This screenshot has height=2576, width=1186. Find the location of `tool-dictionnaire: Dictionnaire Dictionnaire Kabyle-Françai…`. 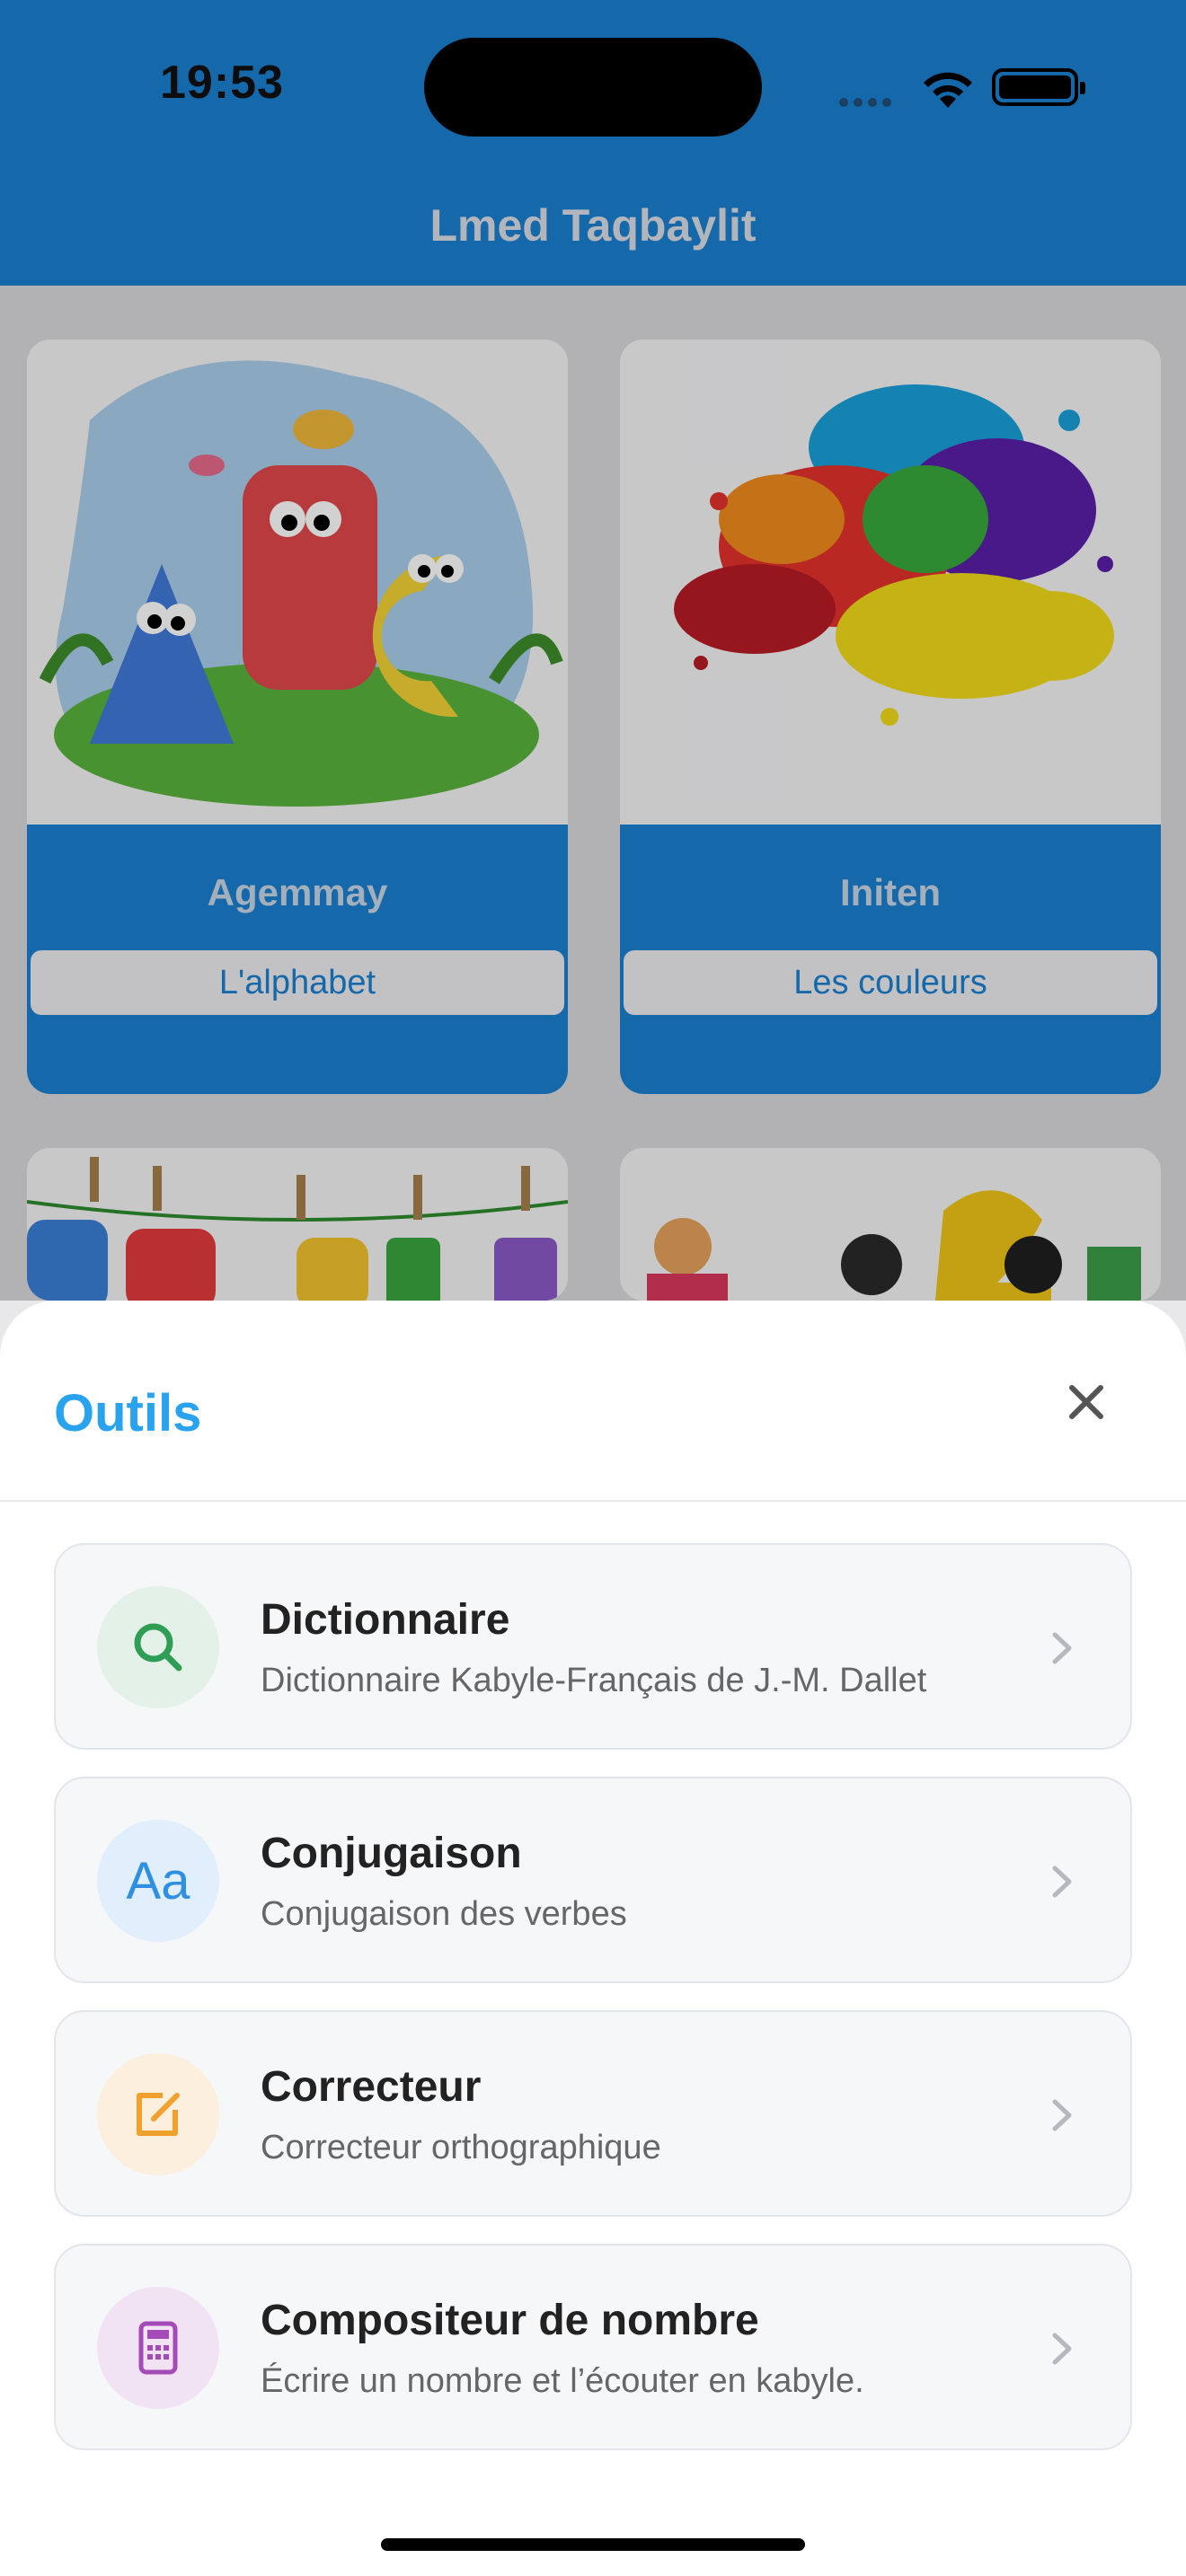

tool-dictionnaire: Dictionnaire Dictionnaire Kabyle-Françai… is located at coordinates (593, 1646).